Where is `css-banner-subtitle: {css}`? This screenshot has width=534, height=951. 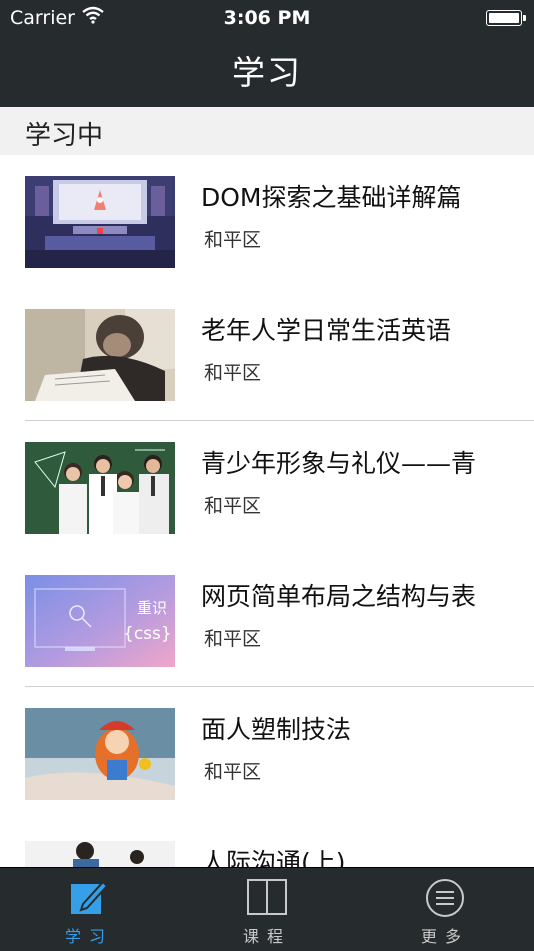
css-banner-subtitle: {css} is located at coordinates (147, 634).